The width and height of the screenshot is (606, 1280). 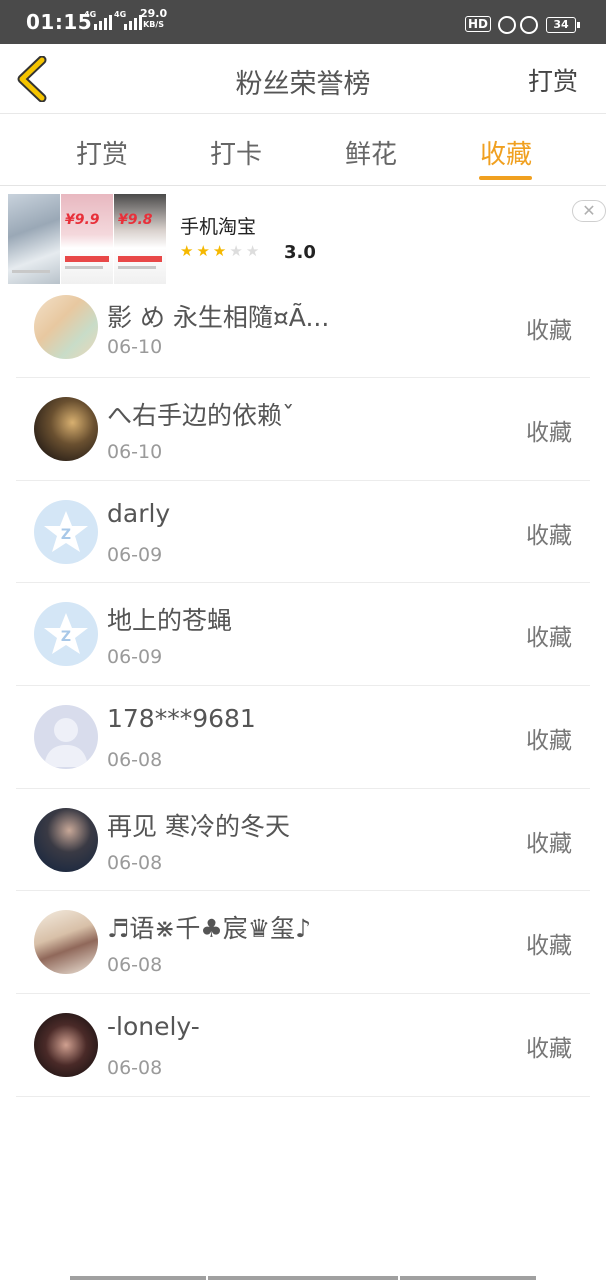 I want to click on tab-checkin: 打卡, so click(x=236, y=152).